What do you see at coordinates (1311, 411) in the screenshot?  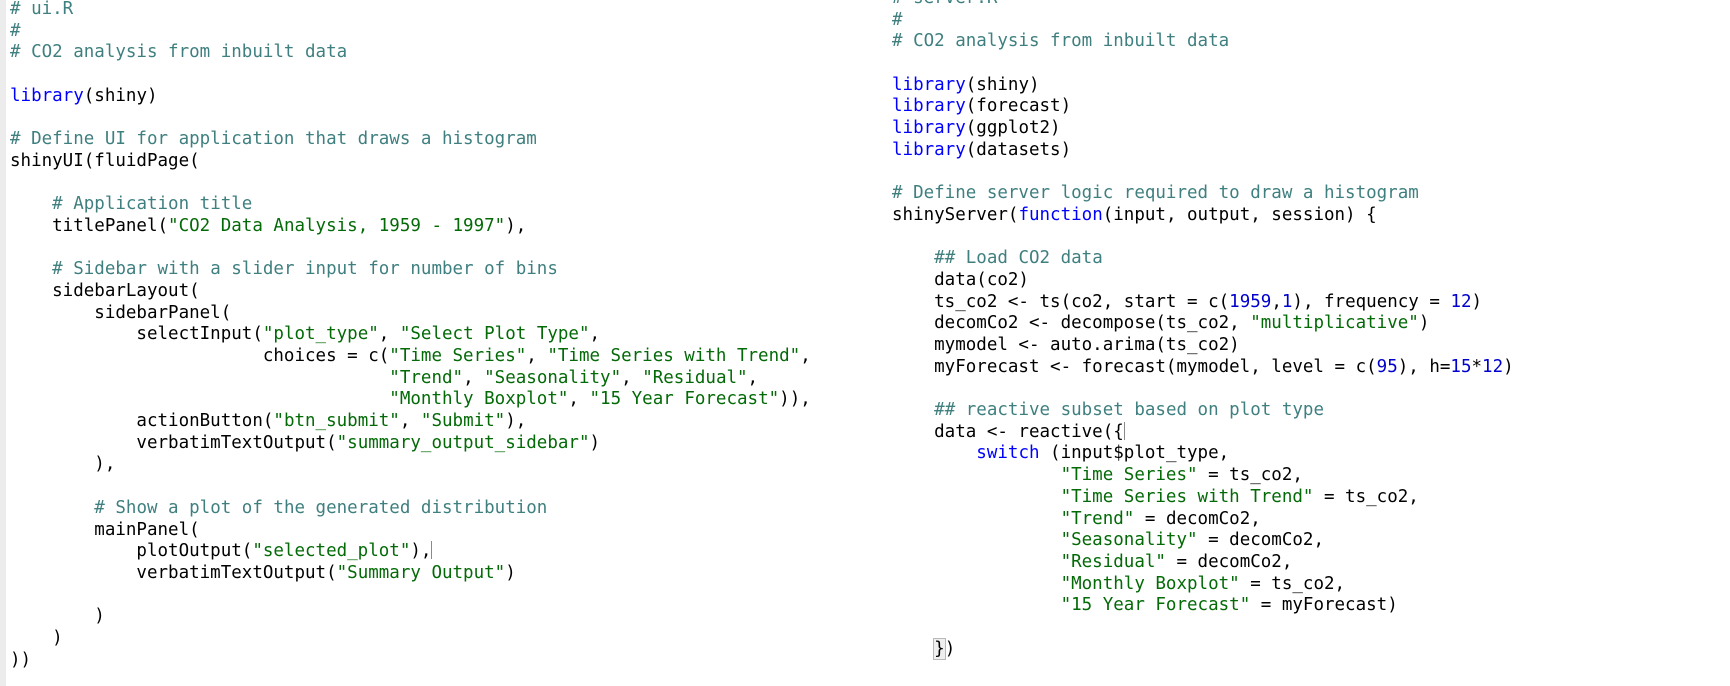 I see `server-r-code-line: ## reactive subset based on plot type` at bounding box center [1311, 411].